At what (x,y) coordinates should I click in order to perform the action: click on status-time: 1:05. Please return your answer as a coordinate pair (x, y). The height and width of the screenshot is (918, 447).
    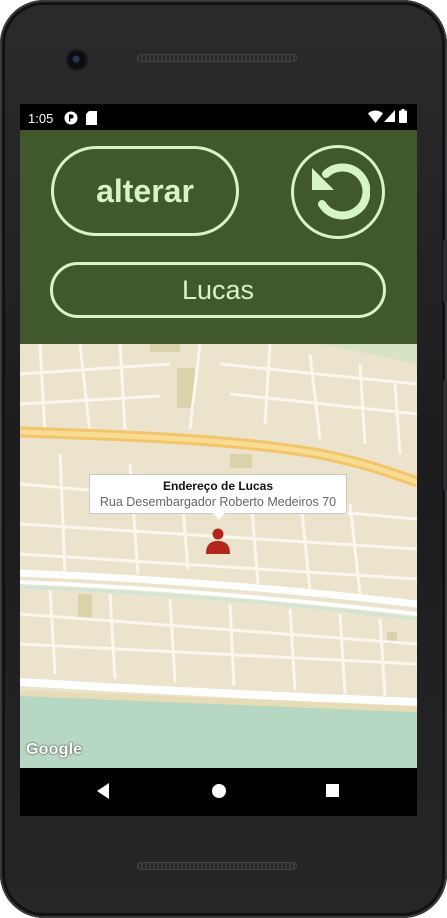
    Looking at the image, I should click on (41, 118).